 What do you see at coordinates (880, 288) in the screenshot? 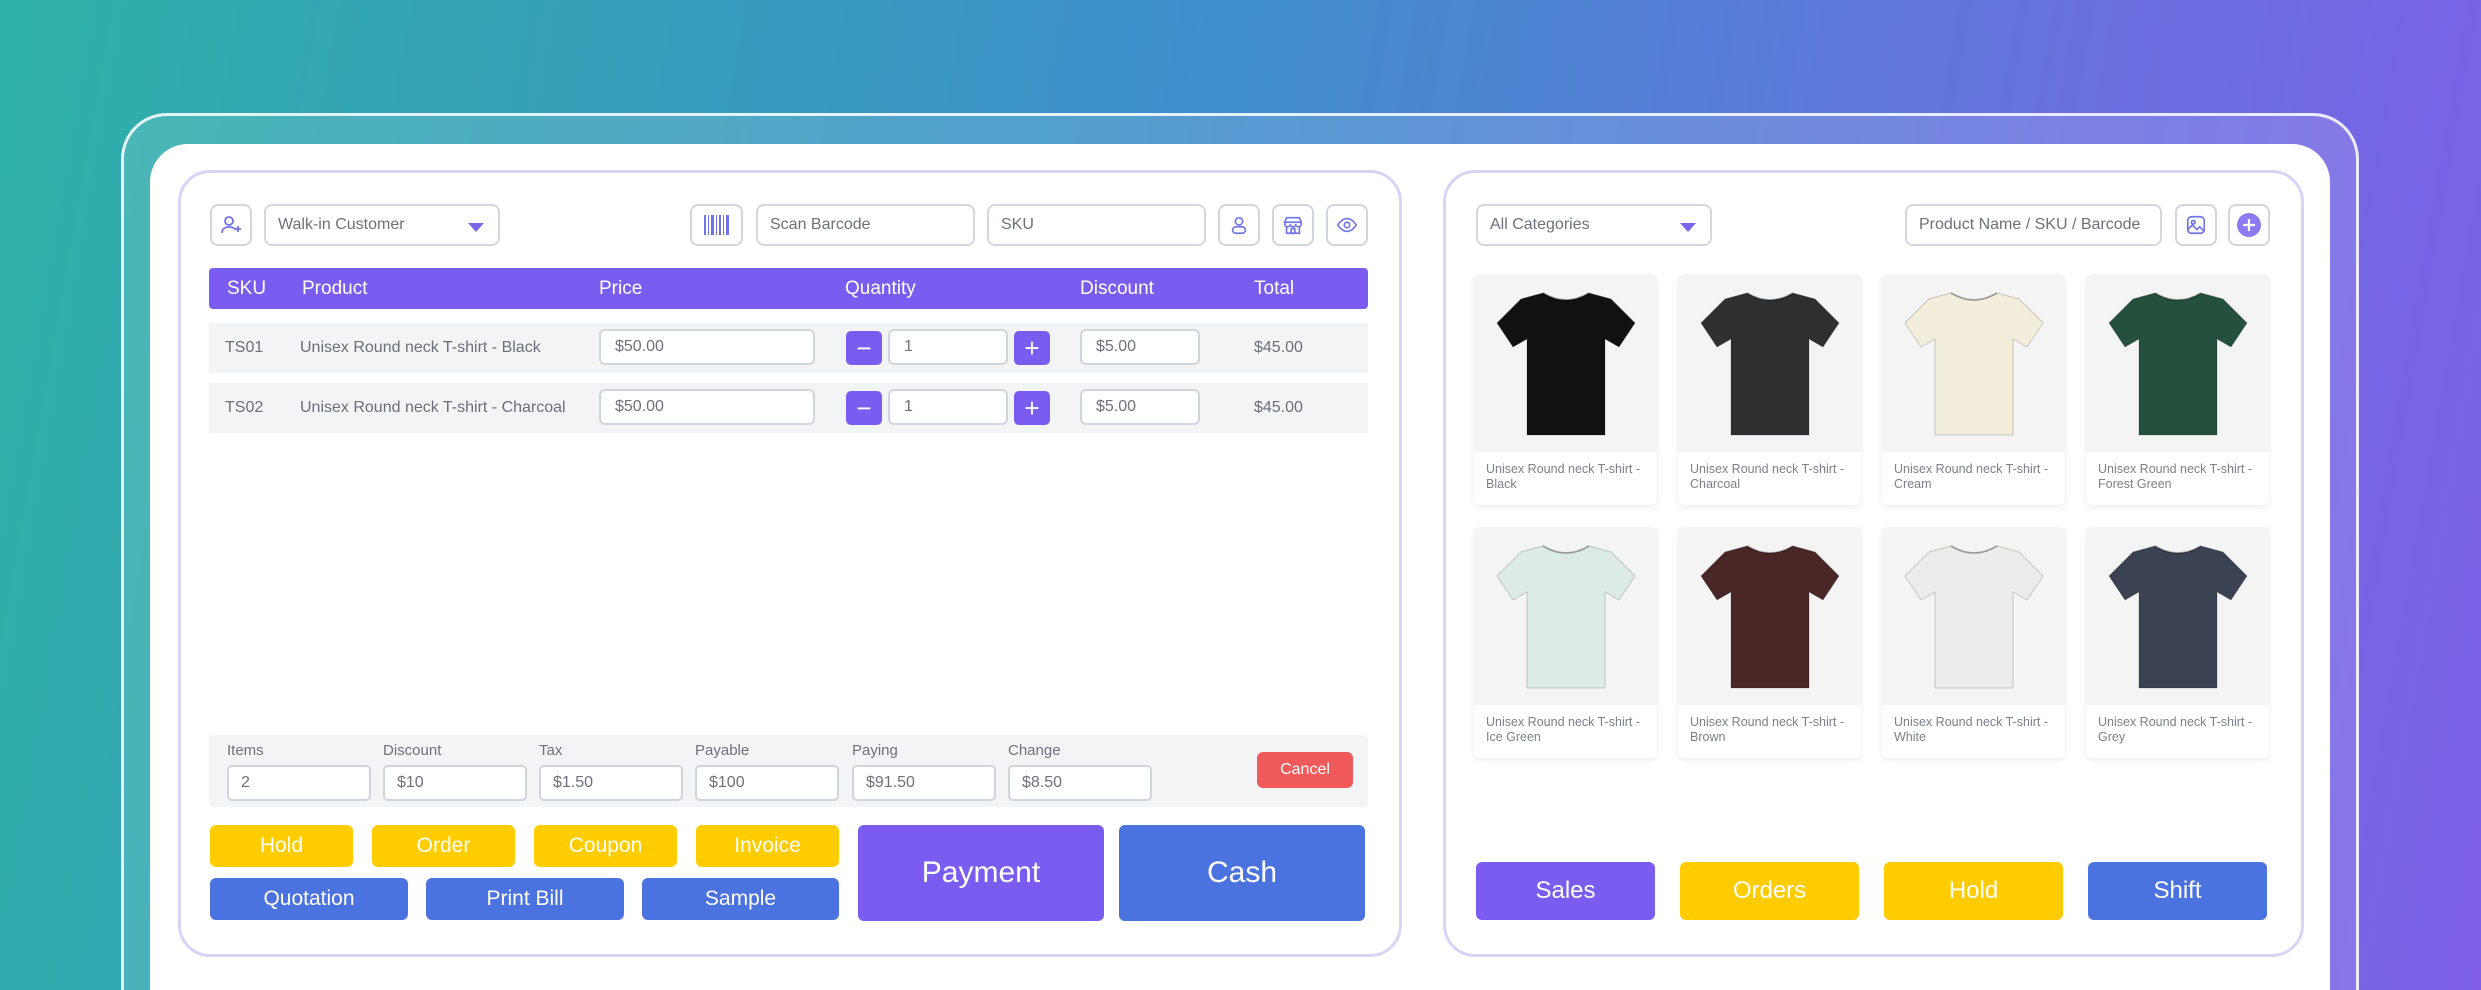
I see `col-quantity: Quantity` at bounding box center [880, 288].